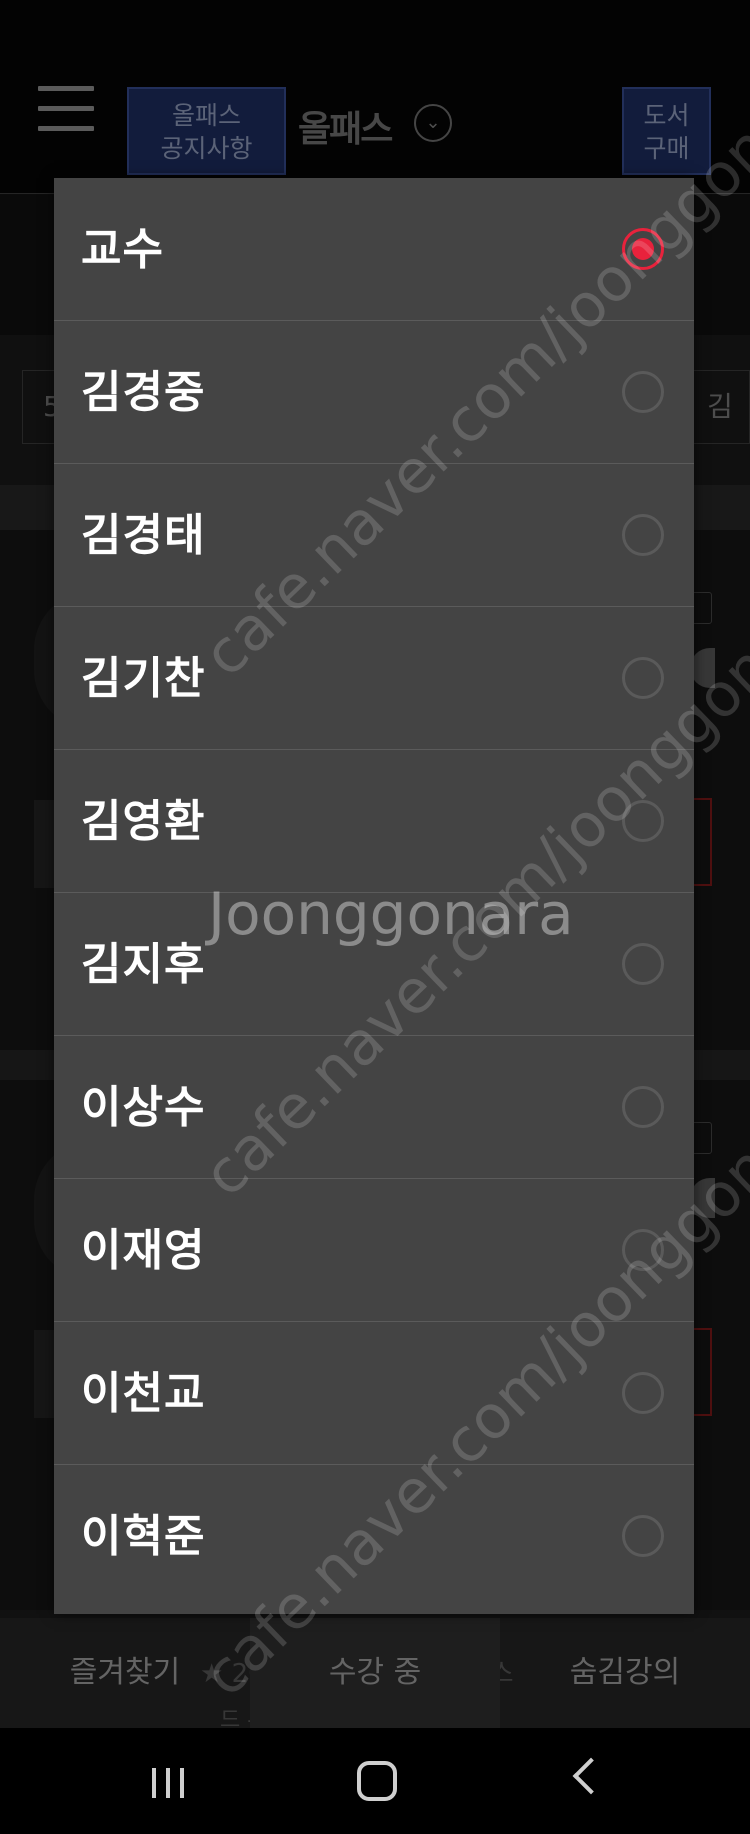 This screenshot has height=1834, width=750. I want to click on option-label: 이천교, so click(143, 1393).